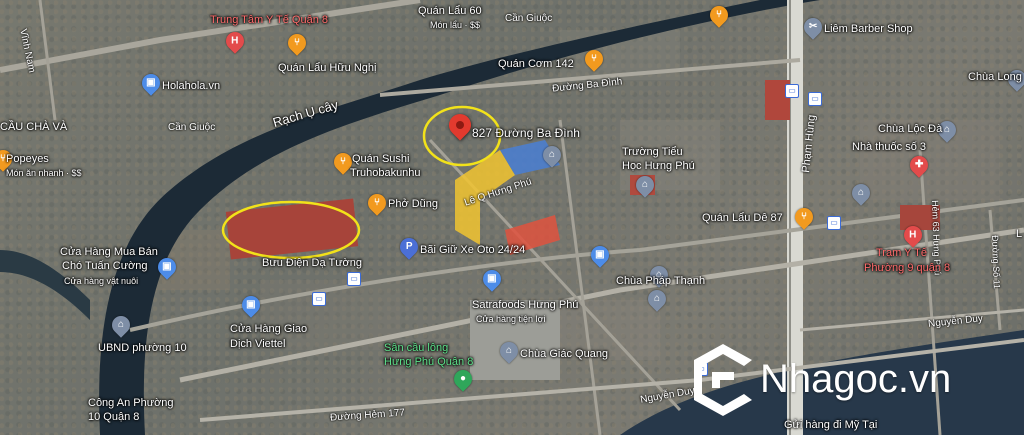  I want to click on poi-cua-hang-viettel-2: Dịch Viettel, so click(258, 344).